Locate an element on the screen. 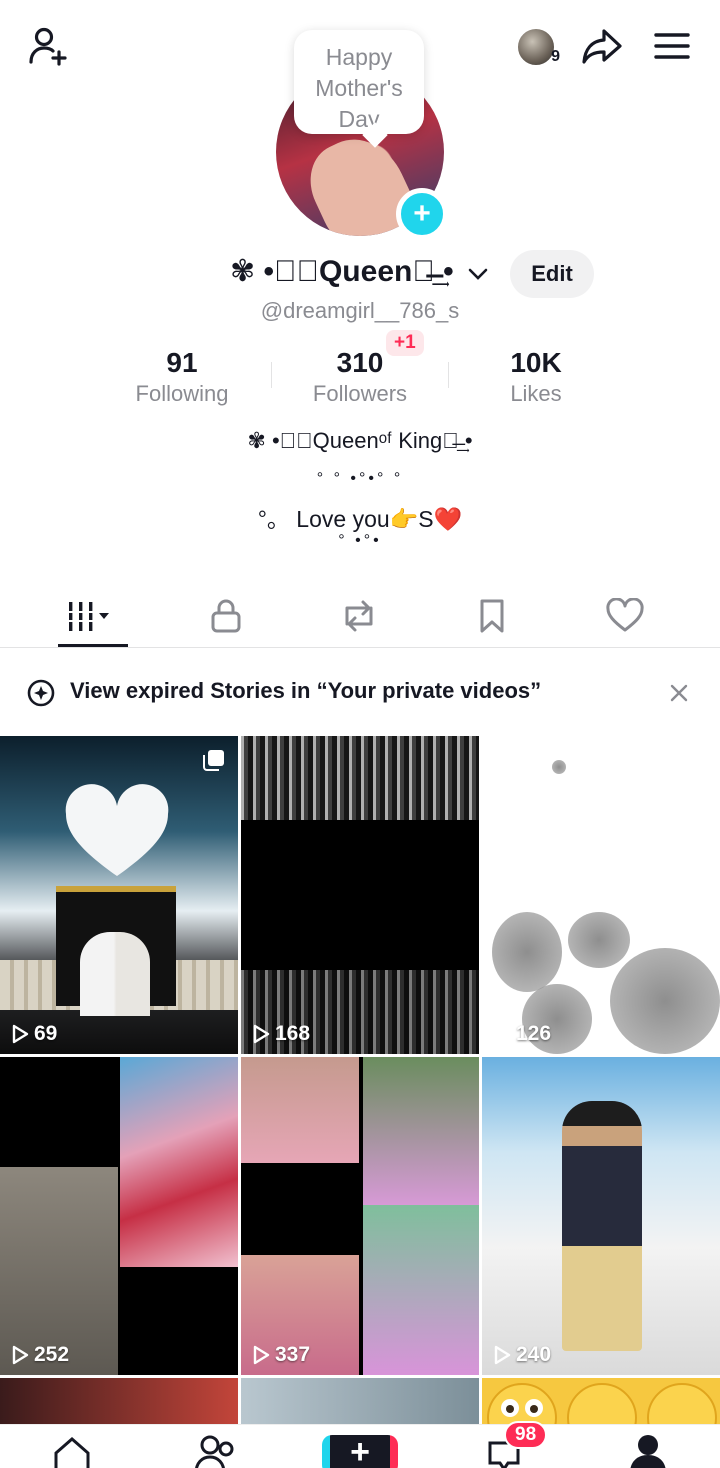 The width and height of the screenshot is (720, 1468). note-line: Happy is located at coordinates (359, 57).